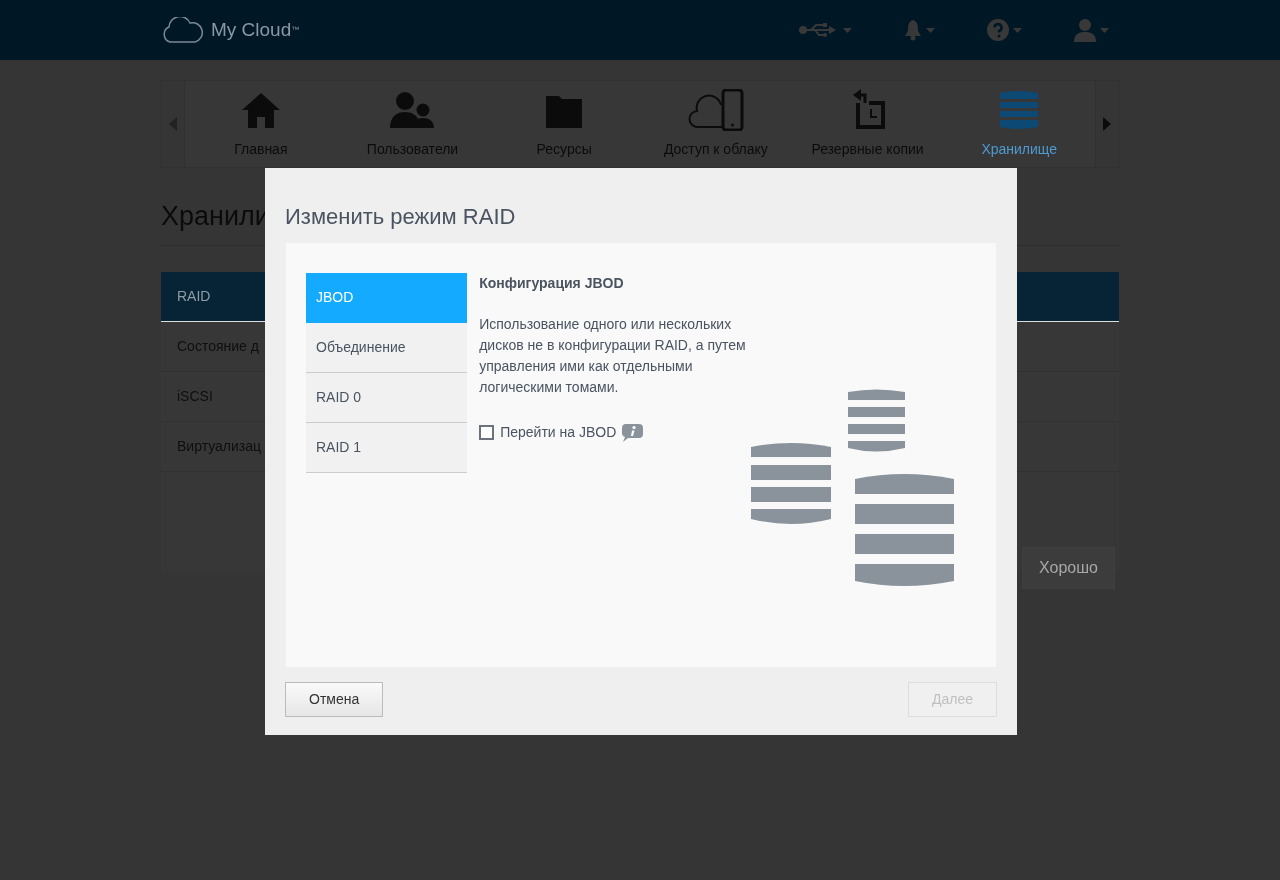  What do you see at coordinates (387, 448) in the screenshot?
I see `raid-mode-item: RAID 1` at bounding box center [387, 448].